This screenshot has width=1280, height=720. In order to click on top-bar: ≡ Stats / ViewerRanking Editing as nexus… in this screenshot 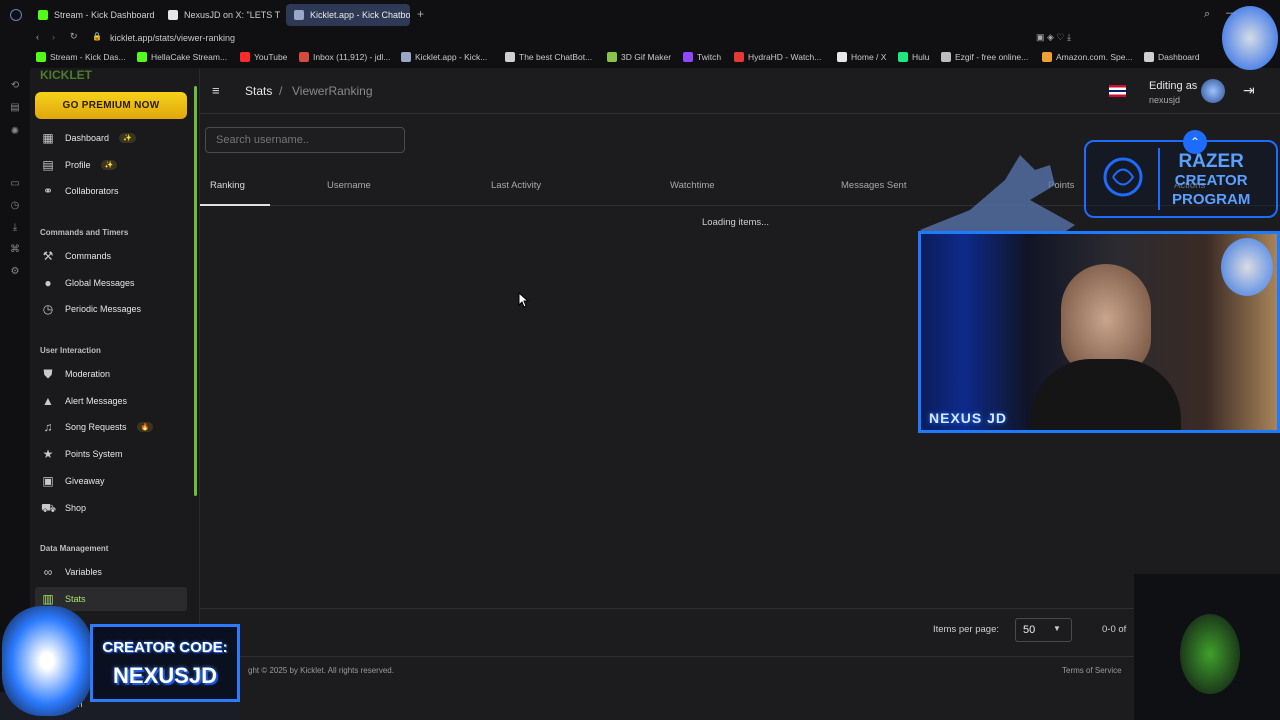, I will do `click(740, 91)`.